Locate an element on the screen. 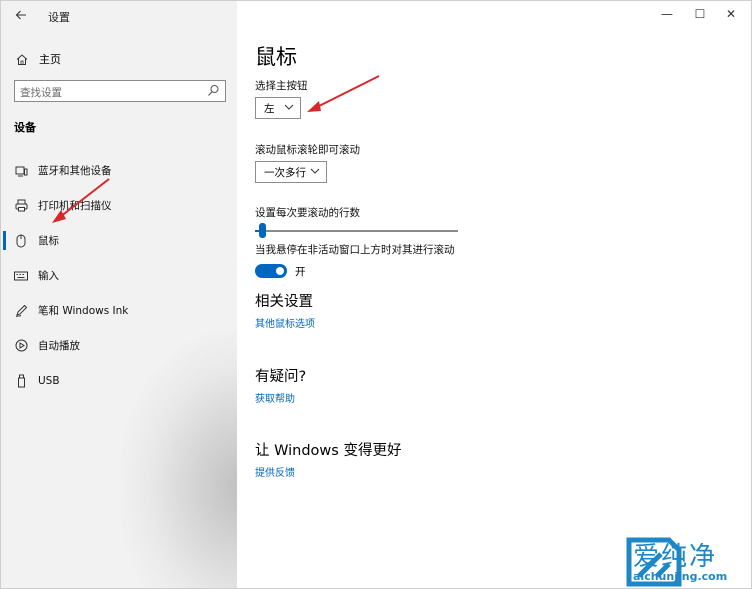 This screenshot has width=752, height=589. toggle-knob is located at coordinates (280, 271).